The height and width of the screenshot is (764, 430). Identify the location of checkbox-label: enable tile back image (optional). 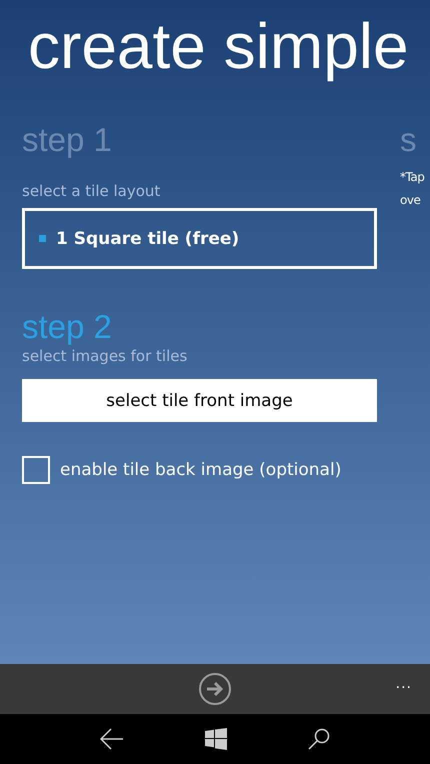
(201, 470).